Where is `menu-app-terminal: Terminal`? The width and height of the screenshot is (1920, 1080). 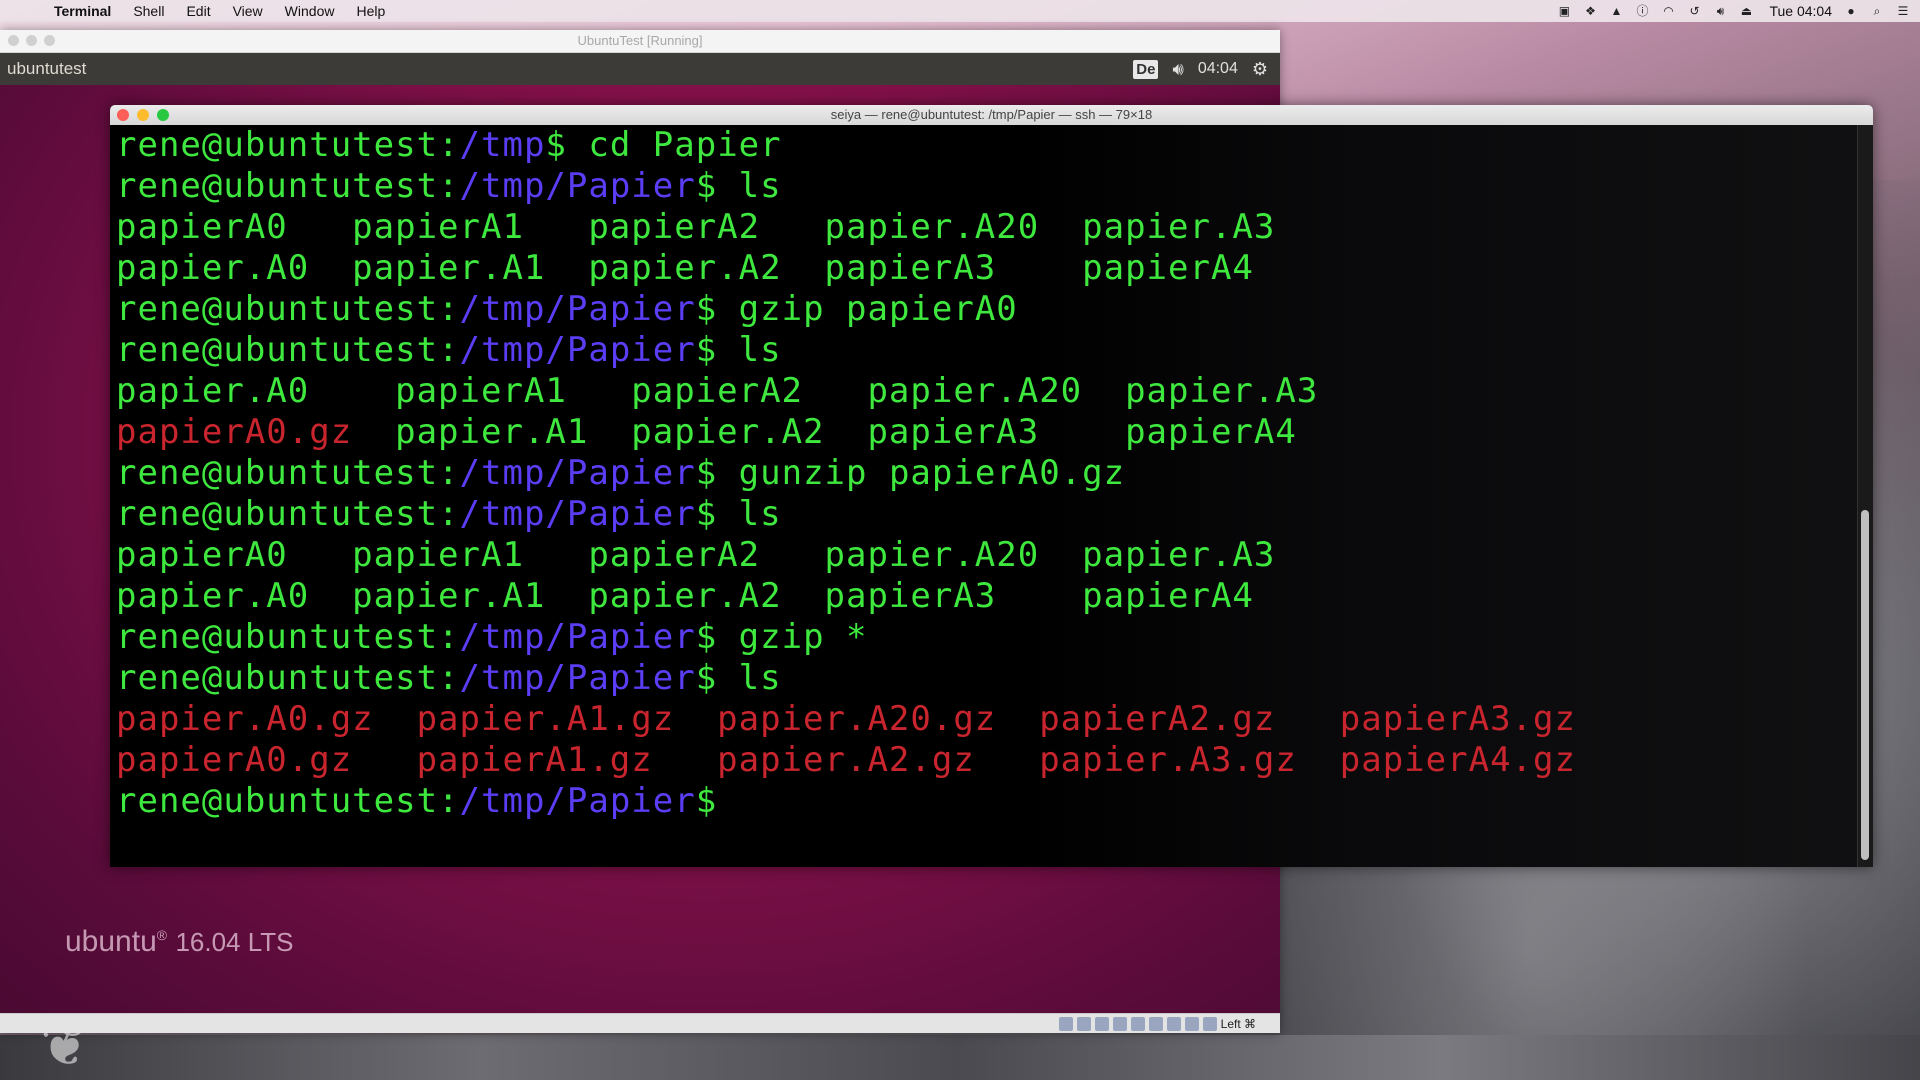
menu-app-terminal: Terminal is located at coordinates (82, 11).